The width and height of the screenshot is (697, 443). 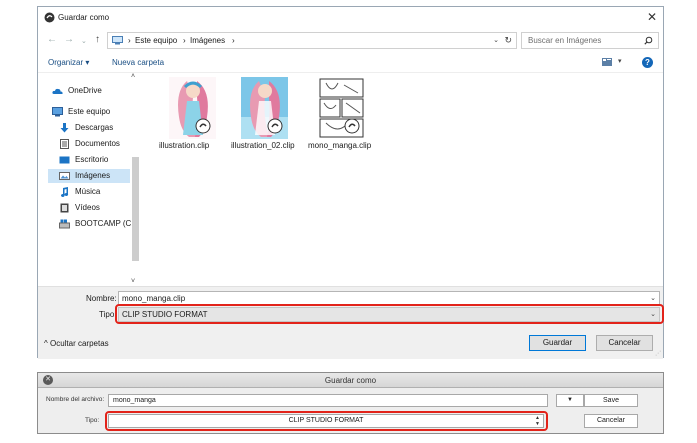 What do you see at coordinates (350, 63) in the screenshot?
I see `command-bar: Organizar ▾ Nueva carpeta ▾ ?` at bounding box center [350, 63].